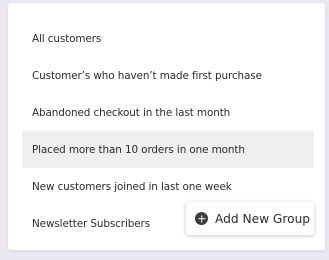  What do you see at coordinates (132, 186) in the screenshot?
I see `group-item-label: New customers joined in last one week` at bounding box center [132, 186].